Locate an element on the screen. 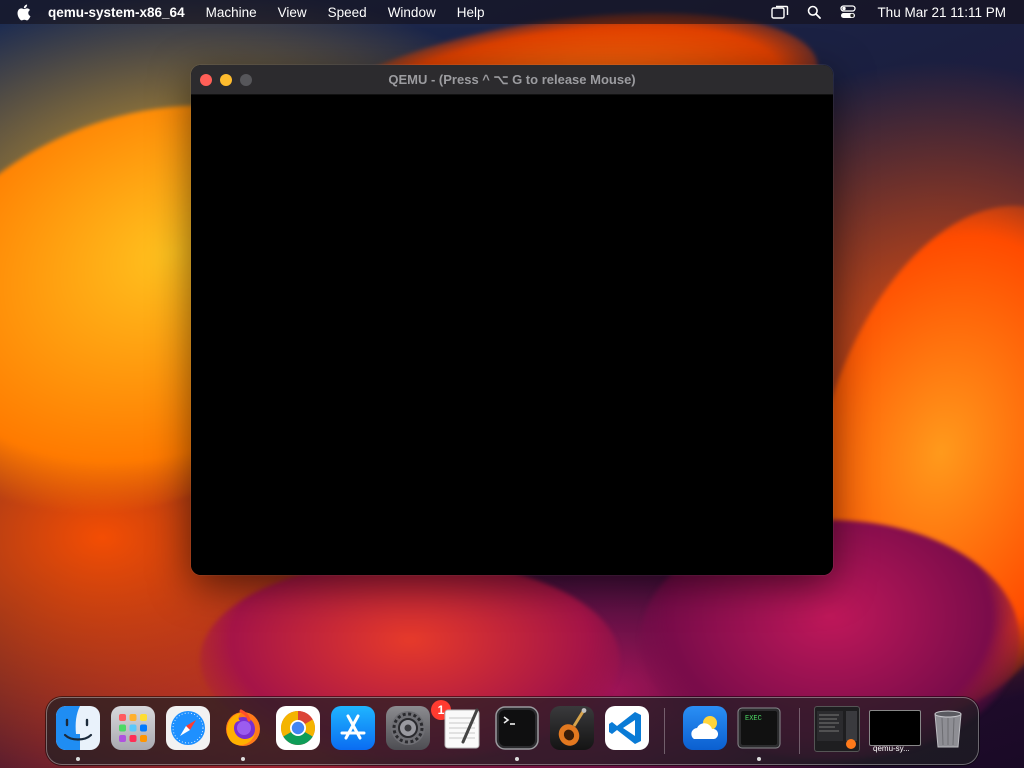 Image resolution: width=1024 pixels, height=768 pixels. menu-window: Window is located at coordinates (412, 12).